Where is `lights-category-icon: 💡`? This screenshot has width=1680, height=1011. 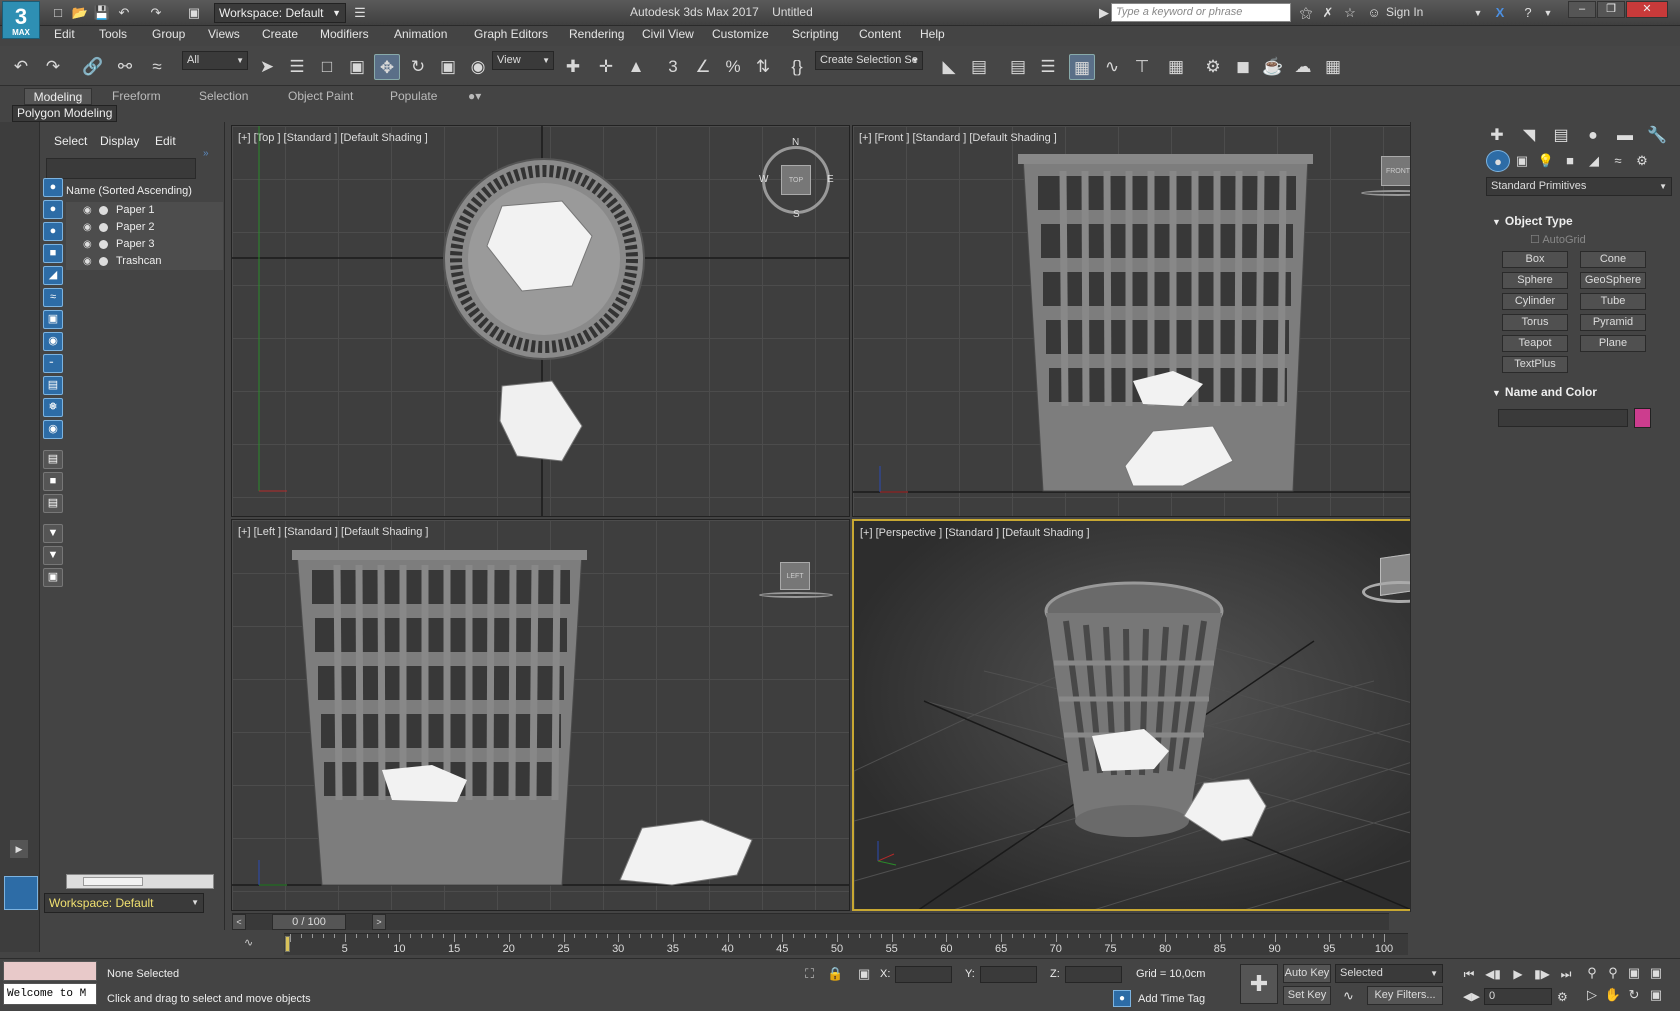 lights-category-icon: 💡 is located at coordinates (1546, 161).